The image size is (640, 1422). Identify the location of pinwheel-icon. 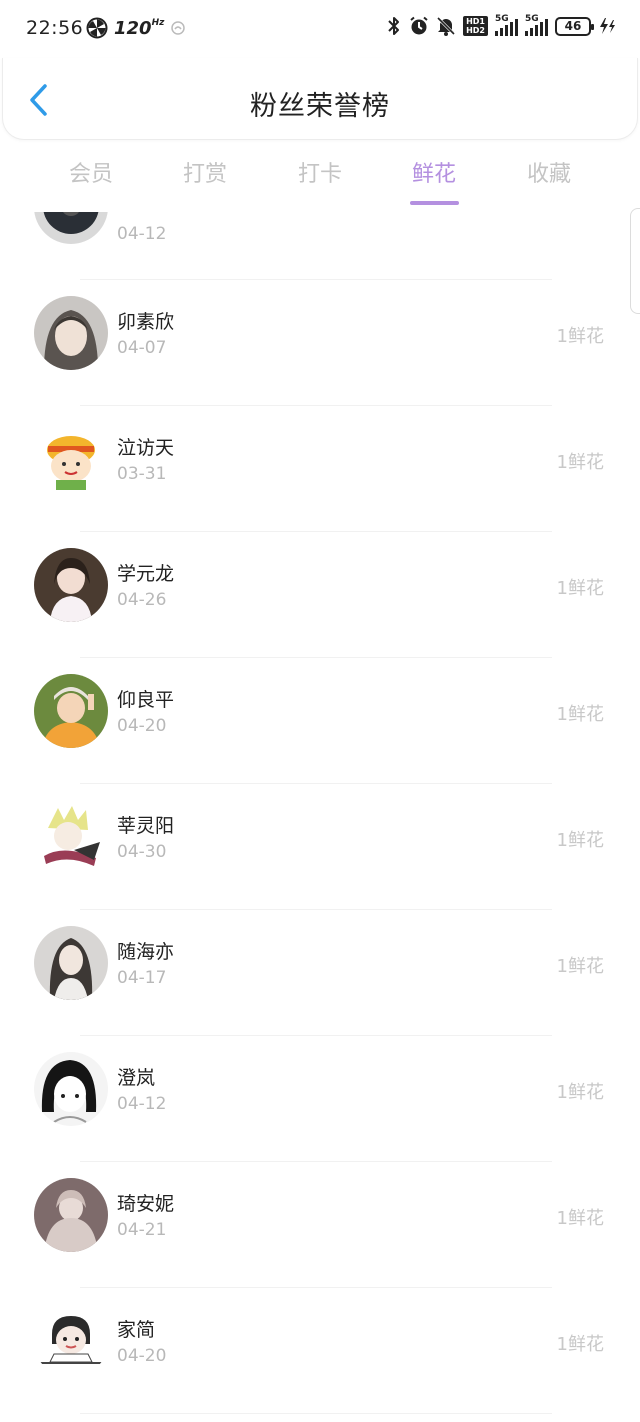
(97, 28).